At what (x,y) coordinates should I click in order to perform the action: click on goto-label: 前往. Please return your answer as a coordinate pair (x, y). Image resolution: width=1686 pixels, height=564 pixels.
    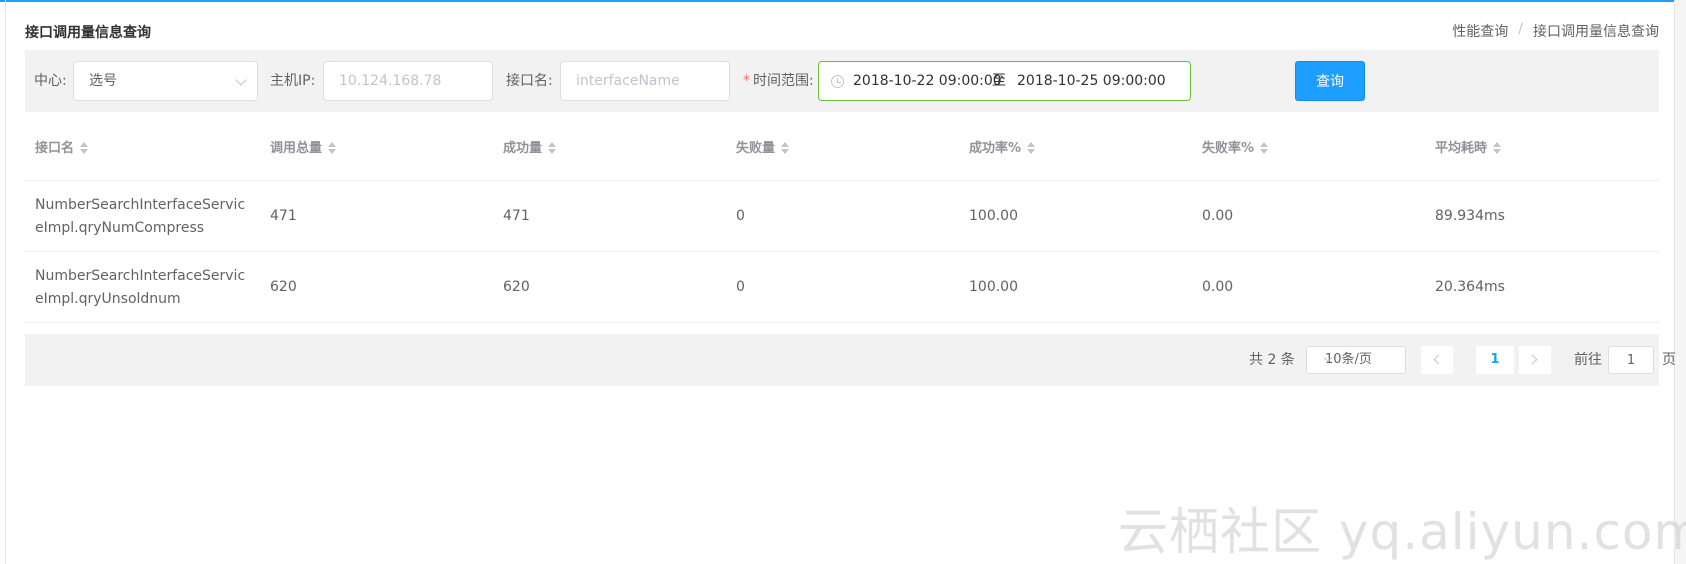
    Looking at the image, I should click on (1588, 360).